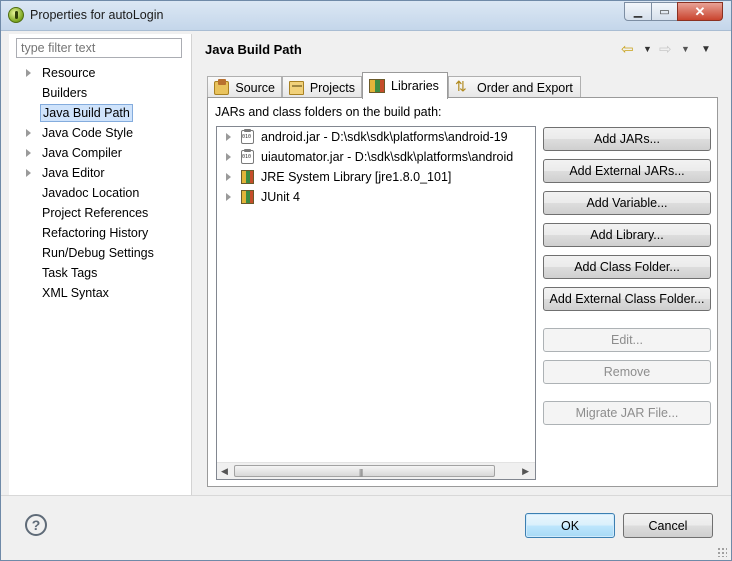 This screenshot has width=732, height=561. I want to click on button-label: Cancel, so click(668, 525).